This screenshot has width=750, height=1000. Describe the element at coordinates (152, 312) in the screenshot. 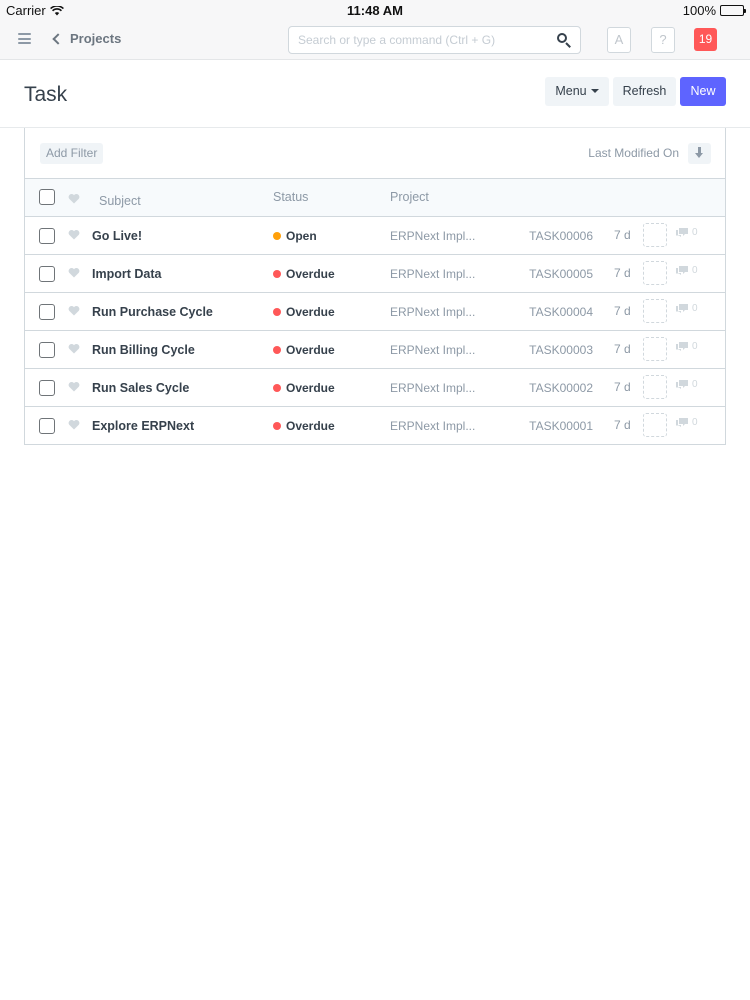

I see `task-subject-link: Run Purchase Cycle` at that location.